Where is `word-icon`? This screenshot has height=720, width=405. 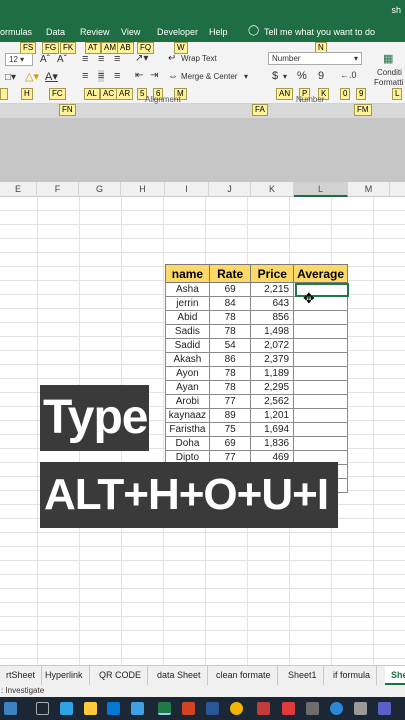 word-icon is located at coordinates (212, 708).